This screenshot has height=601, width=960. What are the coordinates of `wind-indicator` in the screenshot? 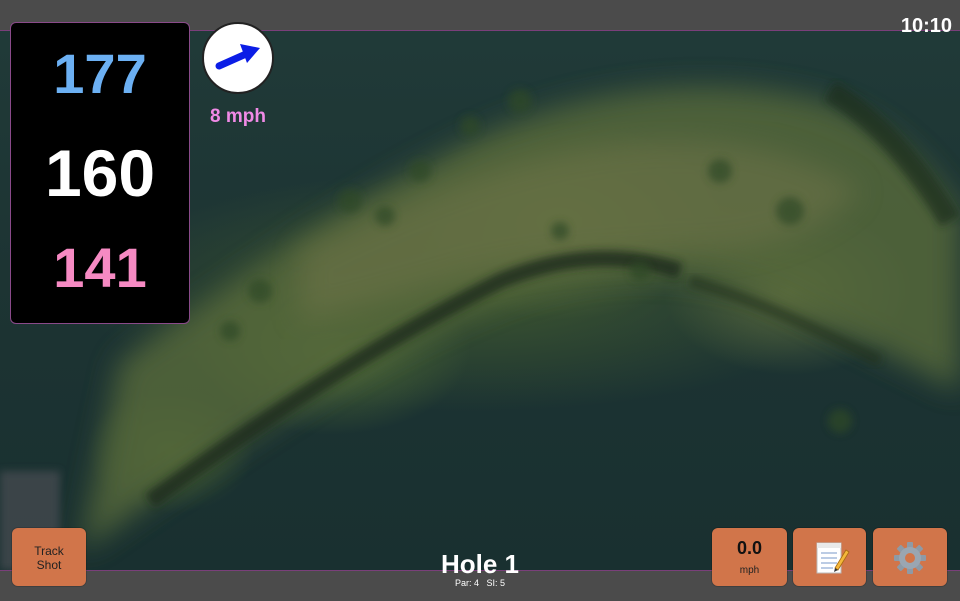 It's located at (238, 58).